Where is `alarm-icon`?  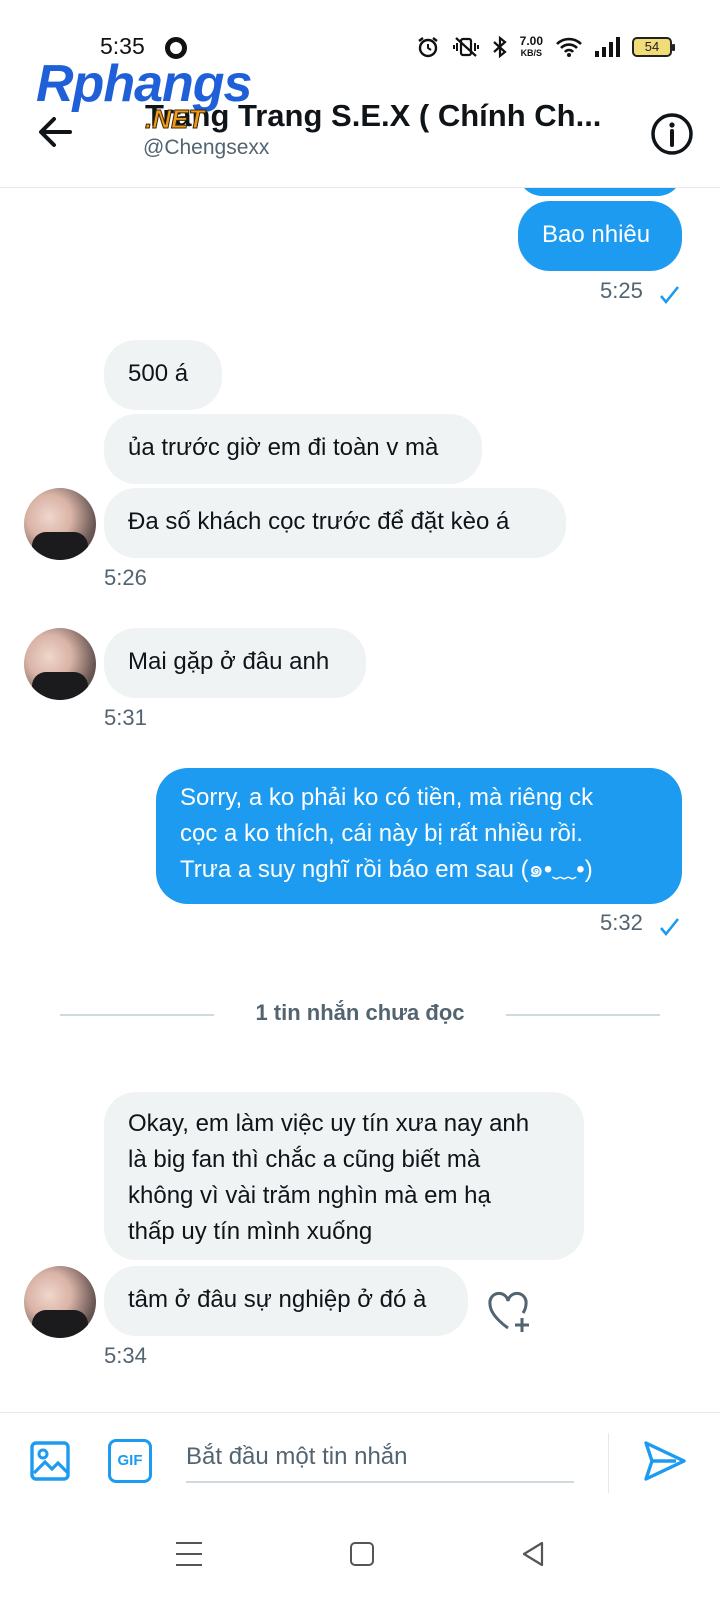
alarm-icon is located at coordinates (427, 47).